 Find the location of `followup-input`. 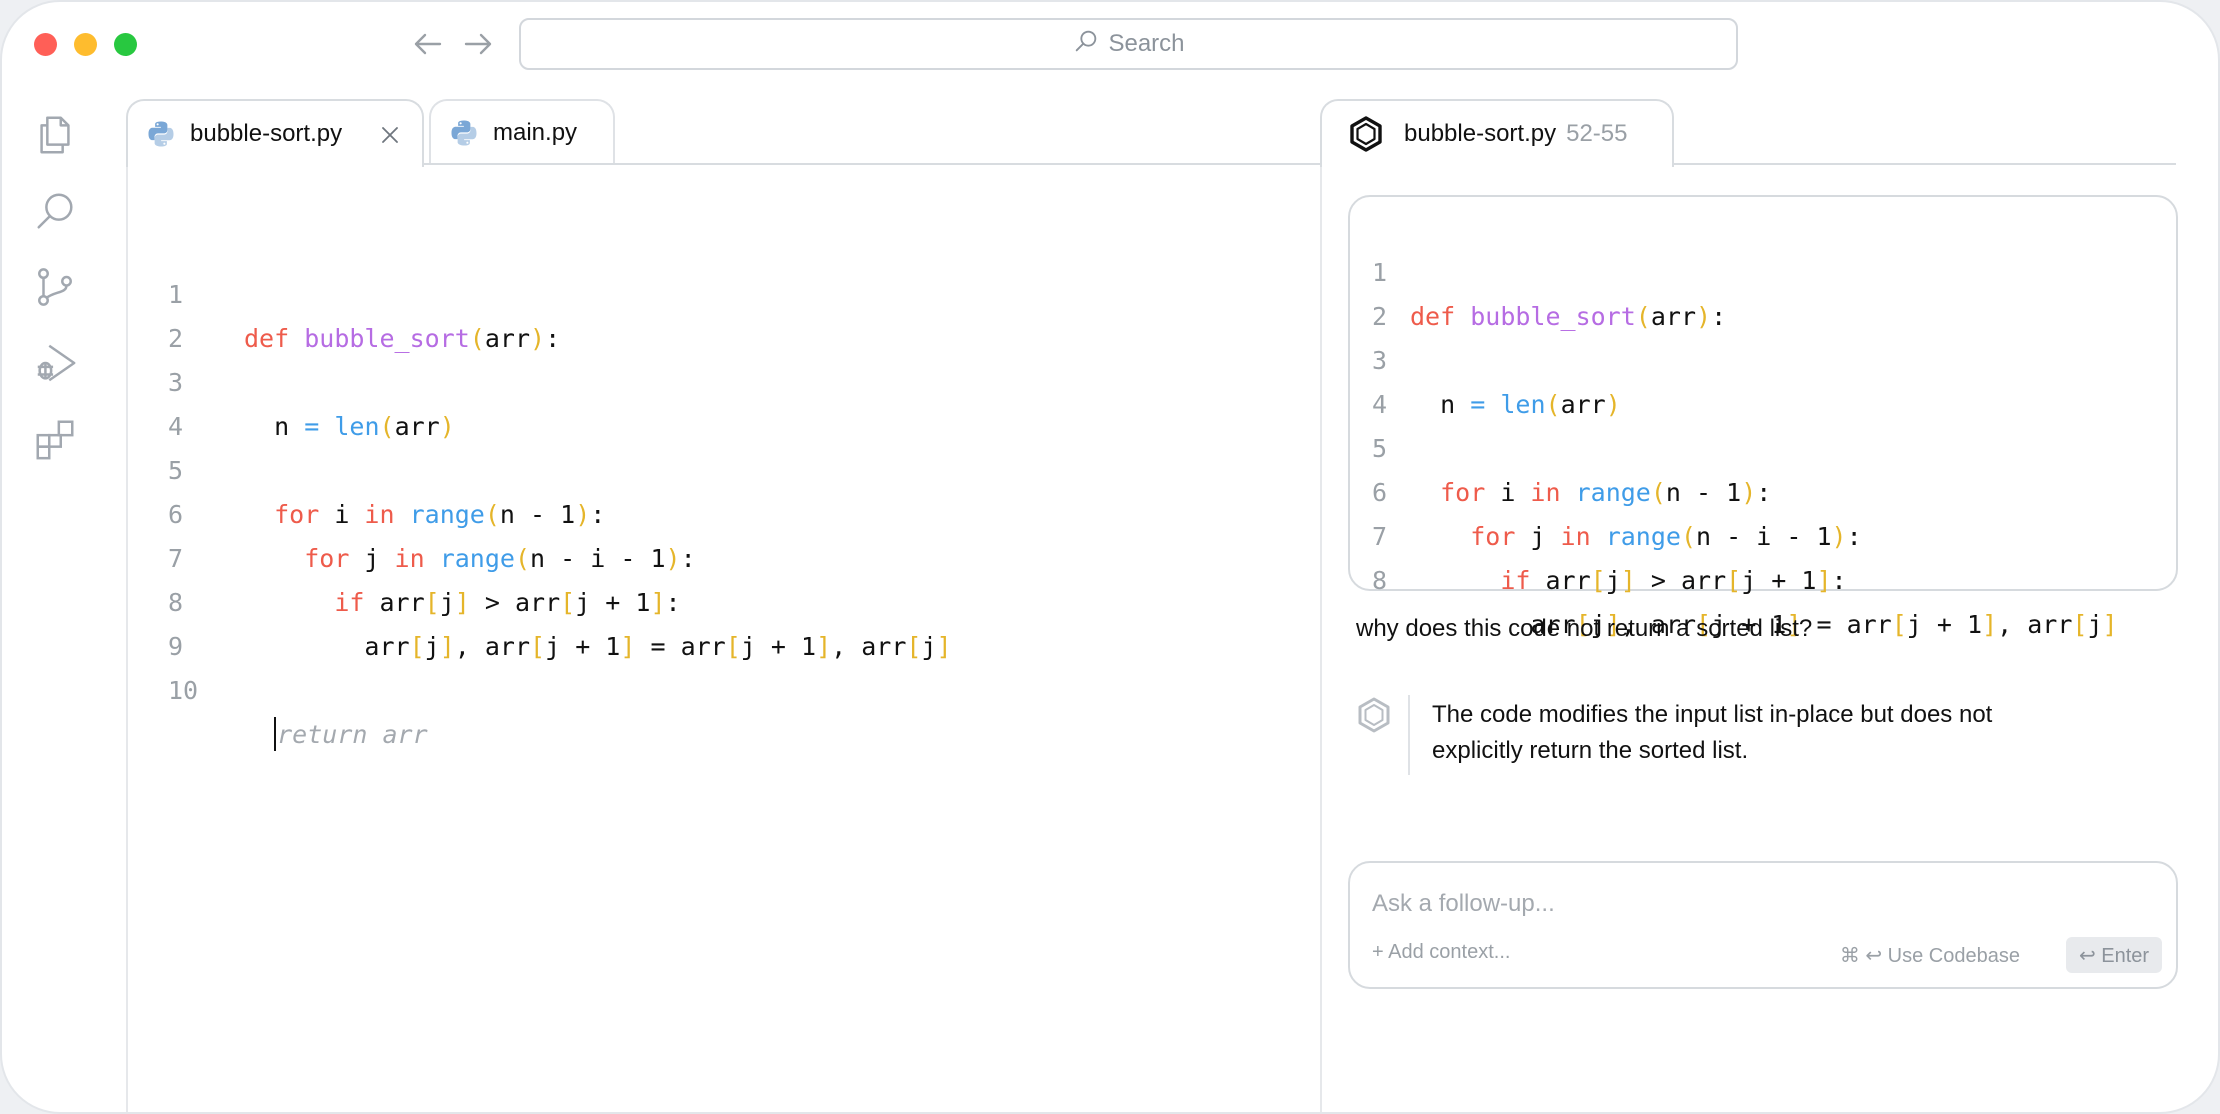

followup-input is located at coordinates (1752, 904).